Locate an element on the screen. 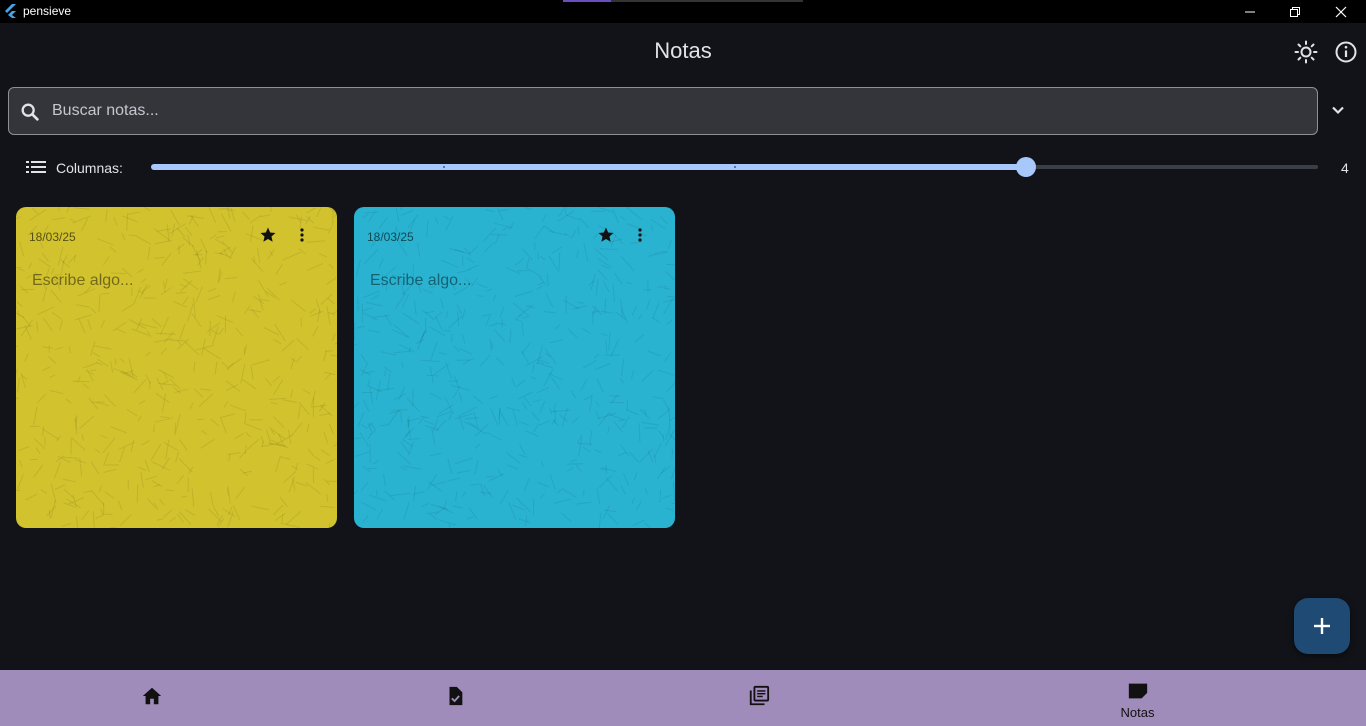  columns-slider-fill is located at coordinates (589, 167).